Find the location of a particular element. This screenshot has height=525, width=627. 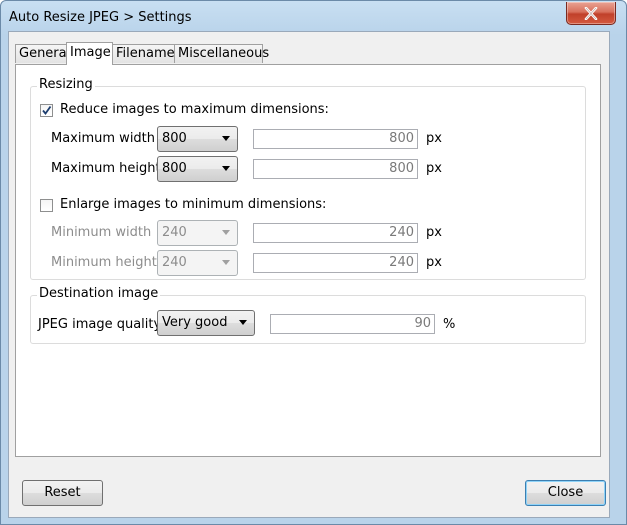

minimum-width-unit: px is located at coordinates (434, 232).